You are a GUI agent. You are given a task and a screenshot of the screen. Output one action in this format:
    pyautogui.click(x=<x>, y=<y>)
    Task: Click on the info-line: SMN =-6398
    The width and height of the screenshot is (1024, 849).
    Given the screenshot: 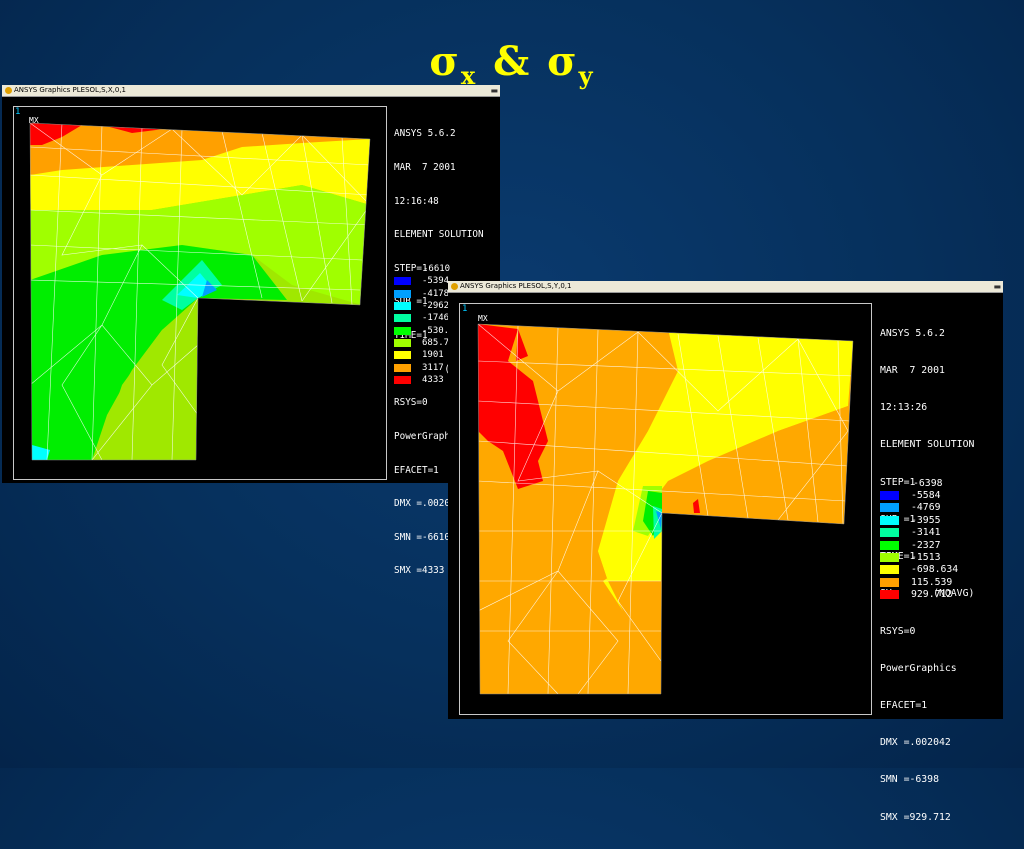 What is the action you would take?
    pyautogui.click(x=909, y=780)
    